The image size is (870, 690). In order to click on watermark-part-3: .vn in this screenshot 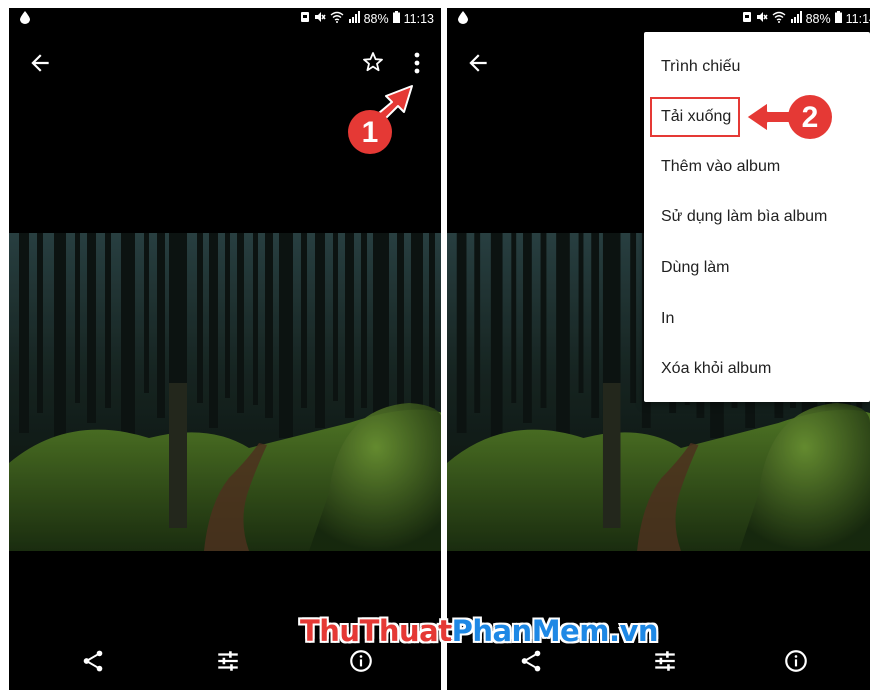, I will do `click(633, 631)`.